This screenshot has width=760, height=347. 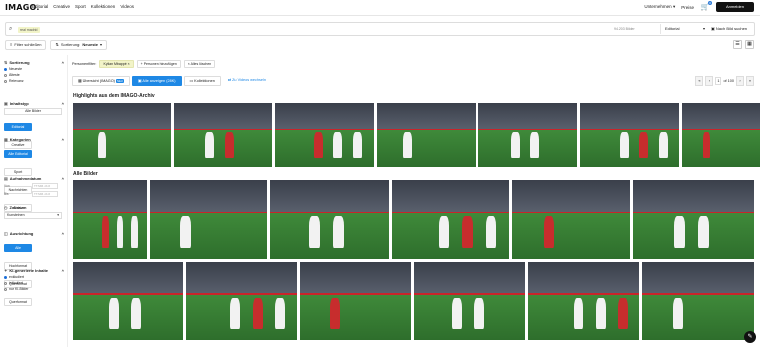 What do you see at coordinates (34, 283) in the screenshot?
I see `ai-option-included: inkludiert` at bounding box center [34, 283].